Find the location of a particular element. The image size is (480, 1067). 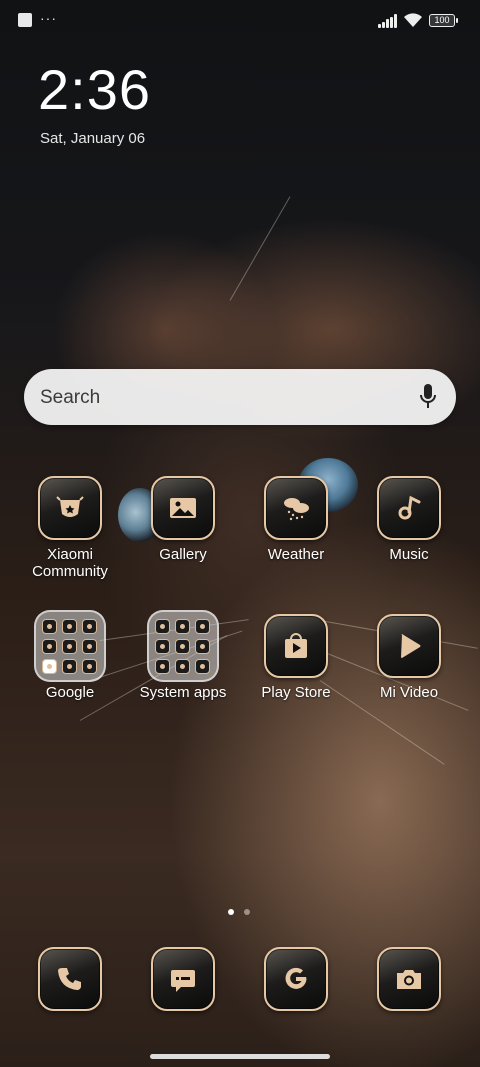

music-icon is located at coordinates (409, 508).